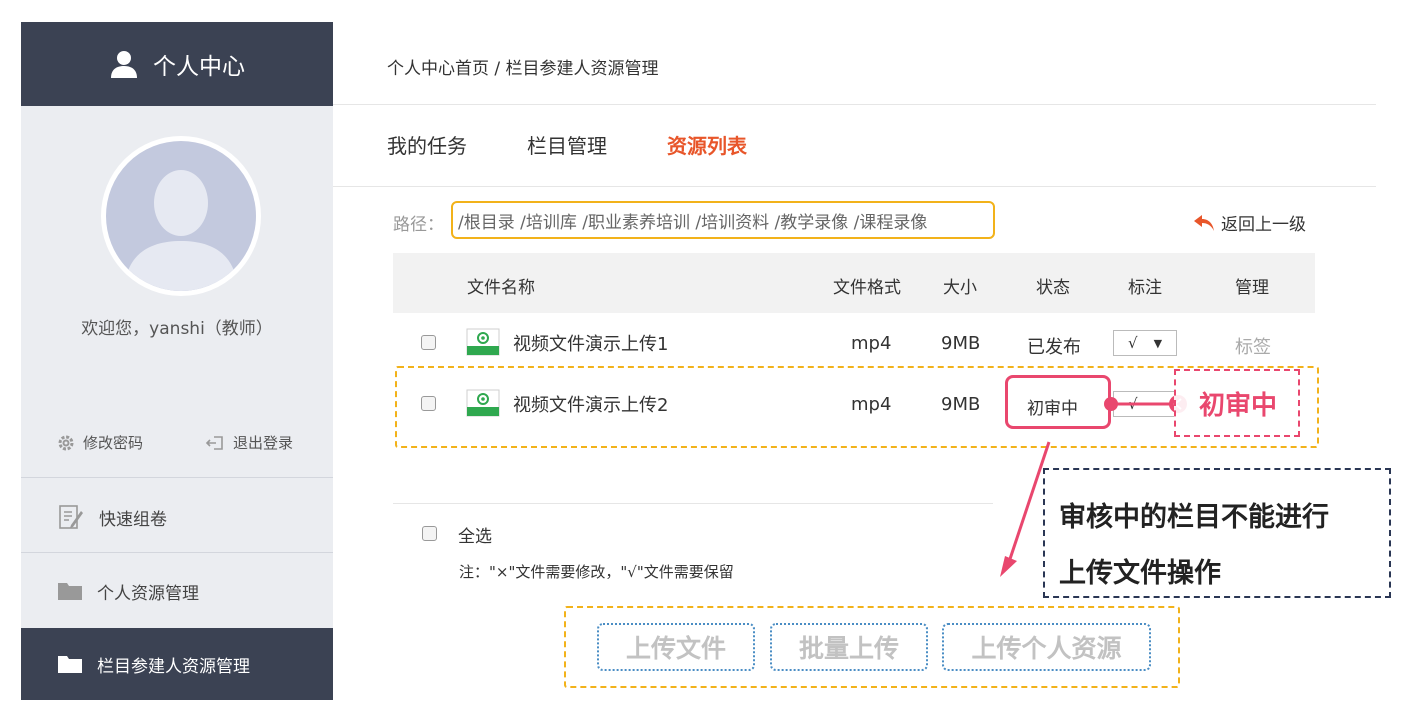  I want to click on table-row: 视频文件演示上传1 mp4 9MB 已发布 √ ▼ 标签, so click(854, 343).